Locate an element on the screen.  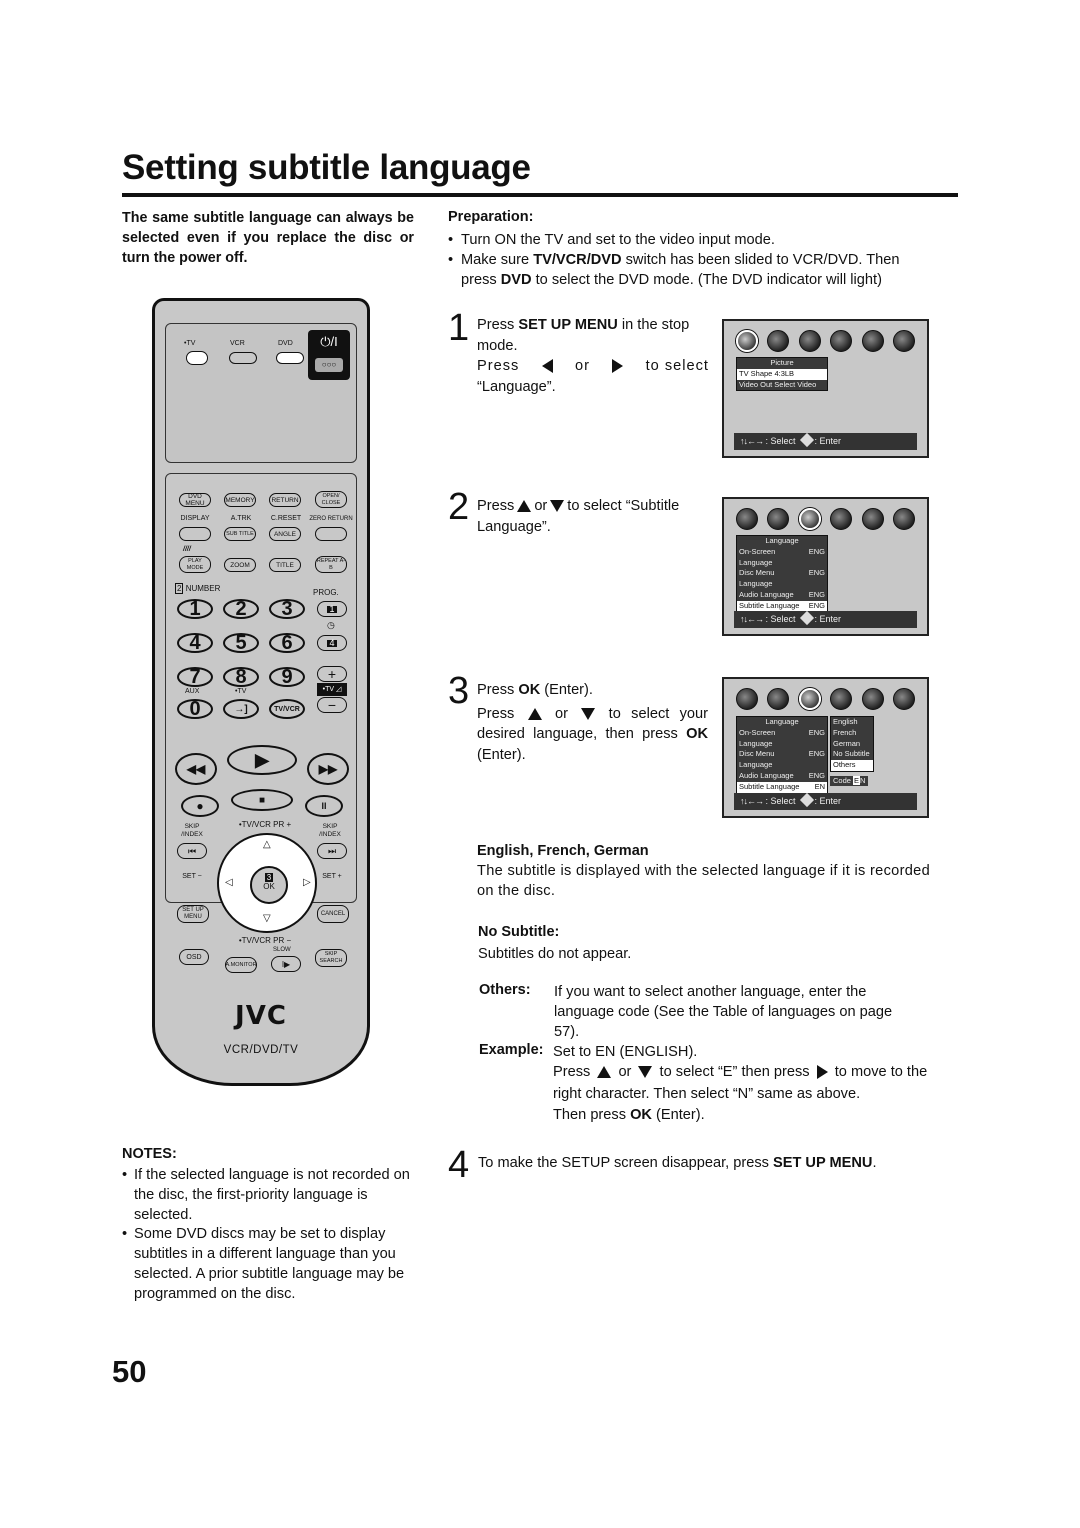
jvc-logo: JVC is located at coordinates (261, 1016).